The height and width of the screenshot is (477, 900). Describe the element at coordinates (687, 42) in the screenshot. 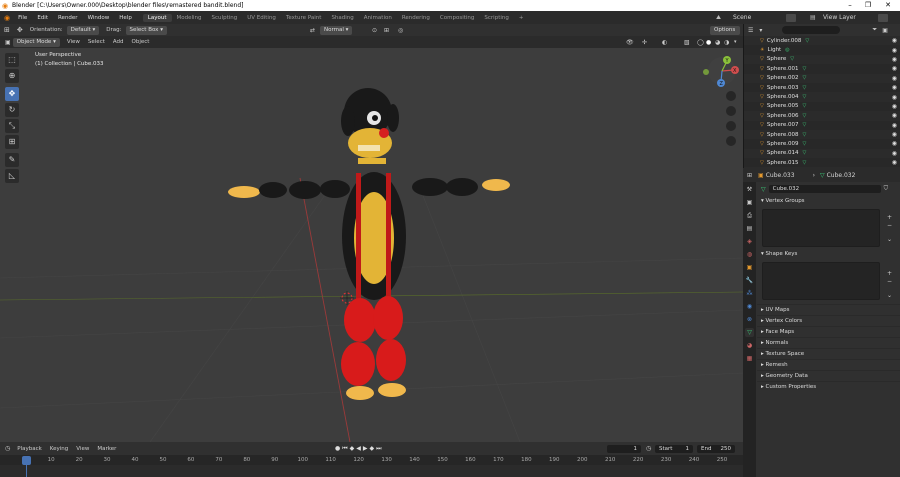

I see `xray-icon: ▧` at that location.